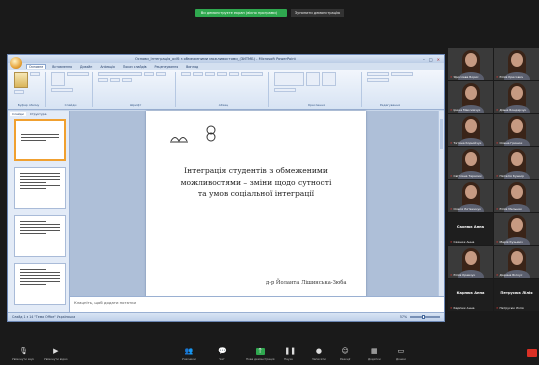  What do you see at coordinates (401, 355) in the screenshot?
I see `whiteboards-button: ▭ Дошки` at bounding box center [401, 355].